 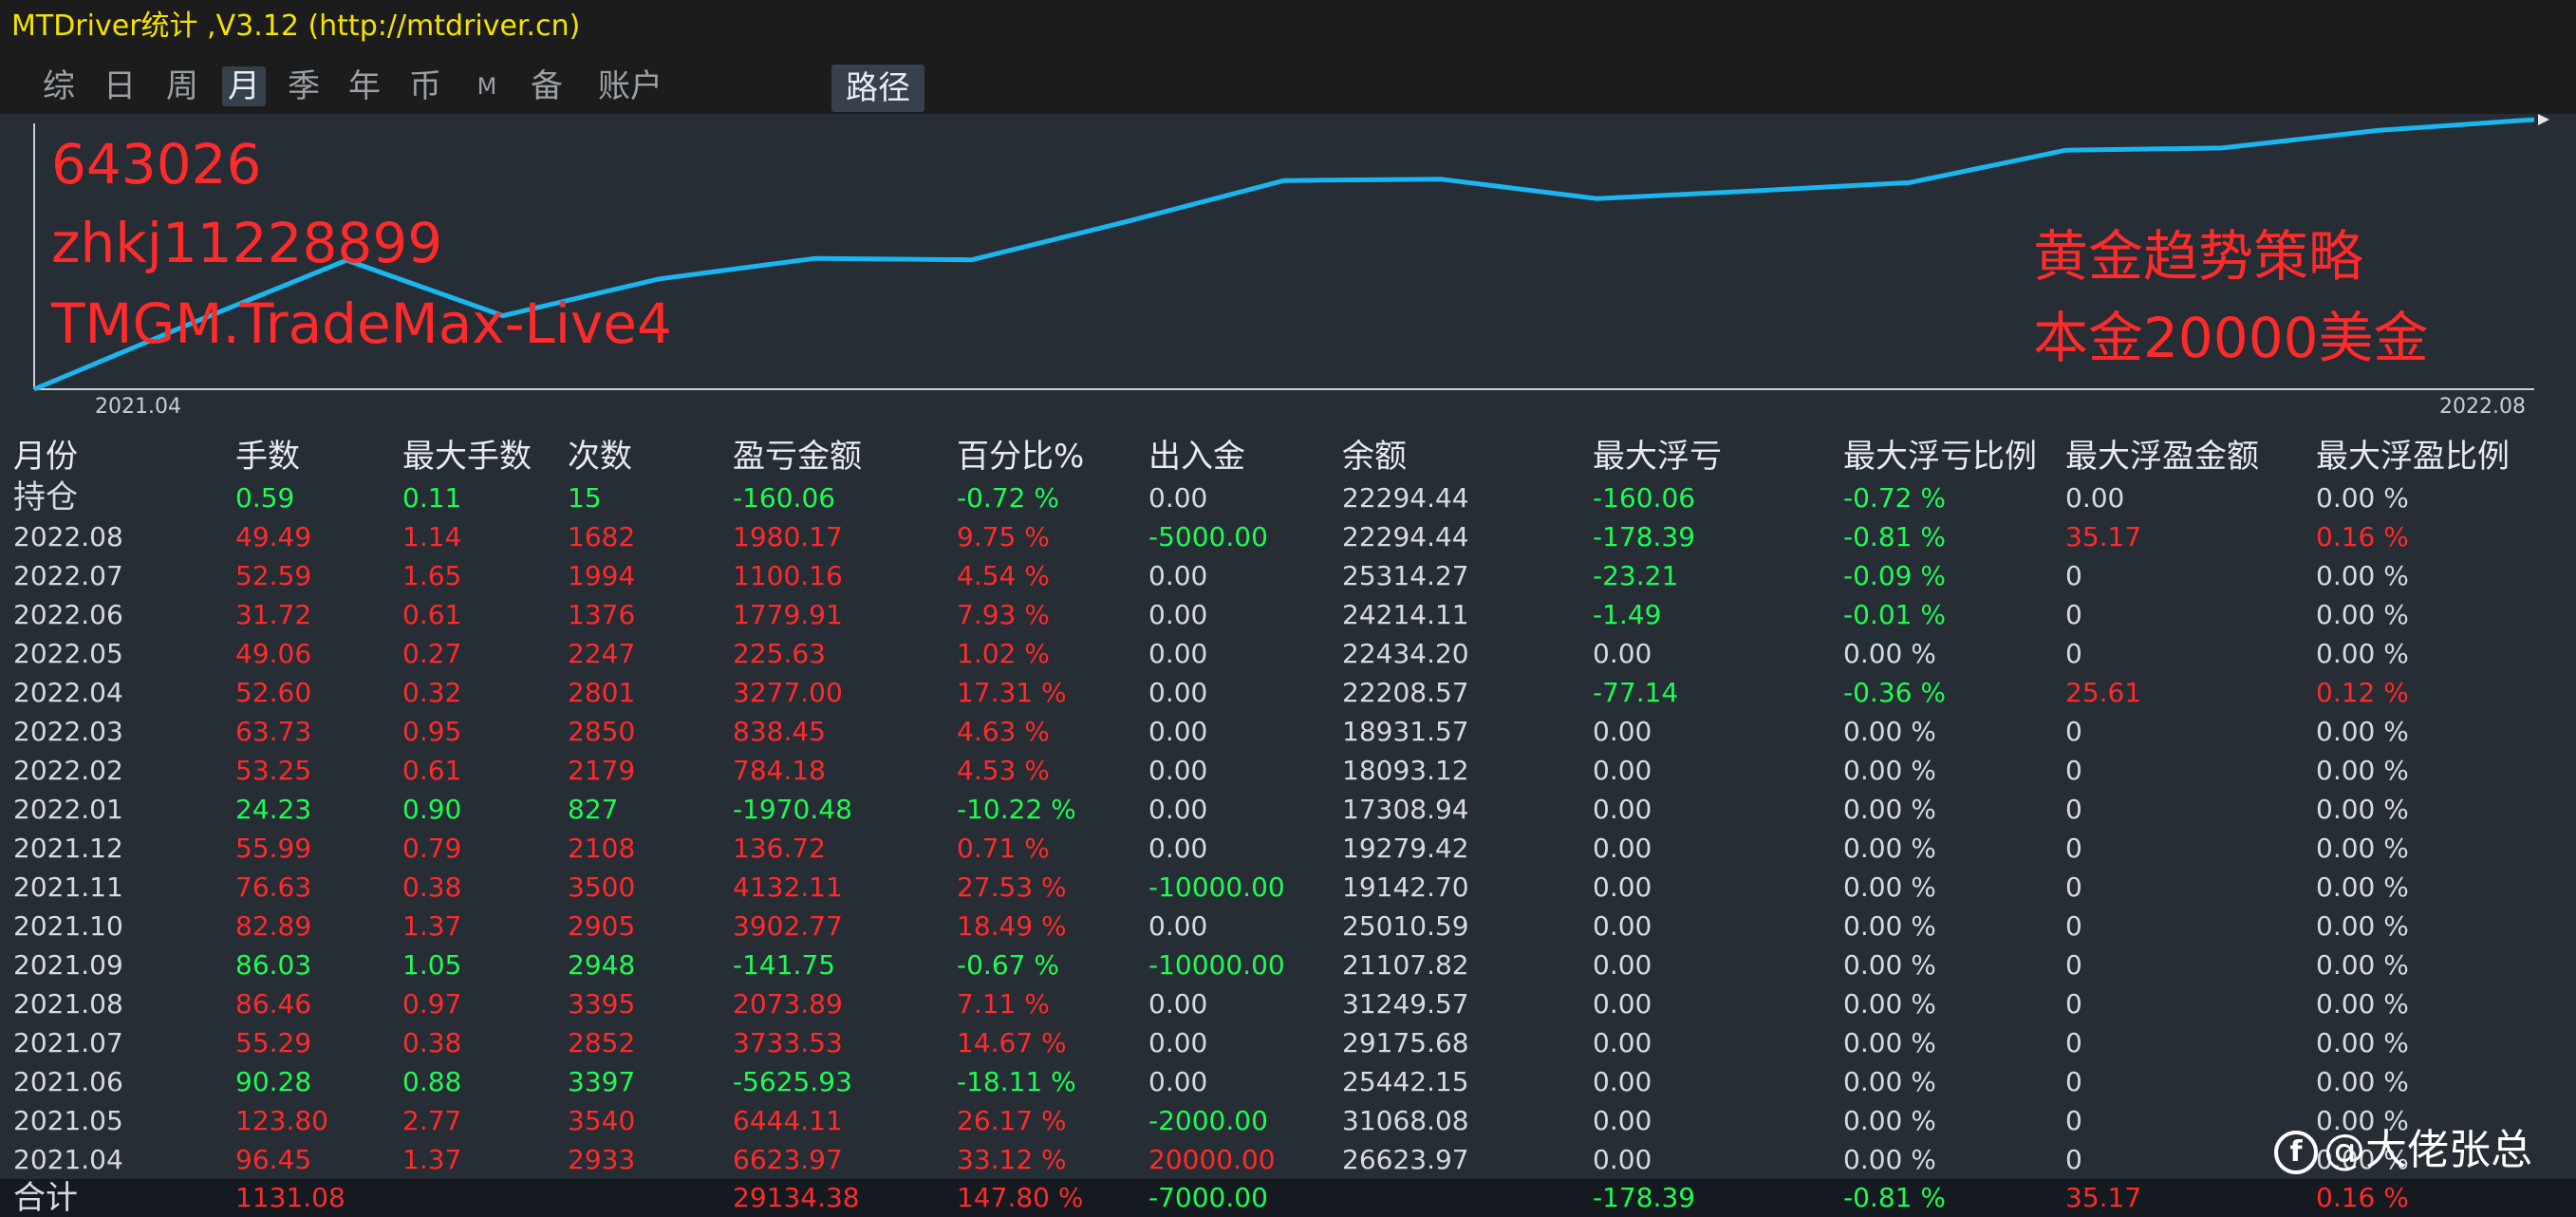 I want to click on tab-currency: 币, so click(x=425, y=86).